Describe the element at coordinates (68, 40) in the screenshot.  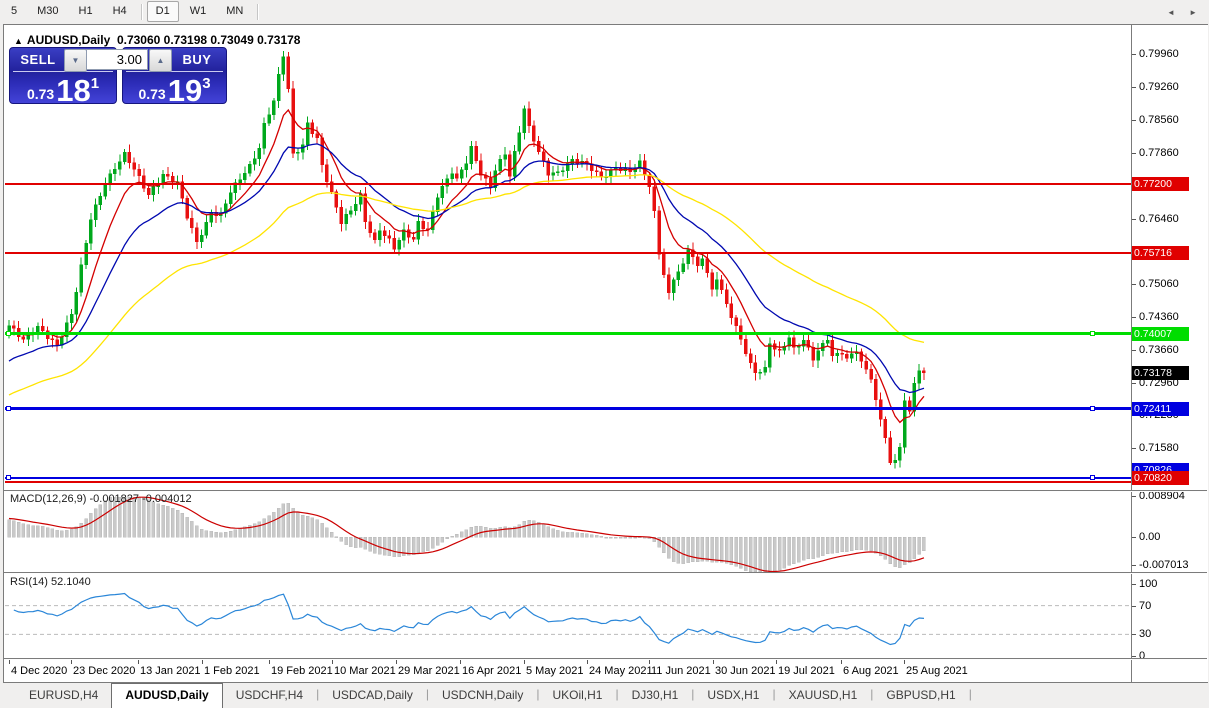
I see `chart-symbol: AUDUSD,Daily` at that location.